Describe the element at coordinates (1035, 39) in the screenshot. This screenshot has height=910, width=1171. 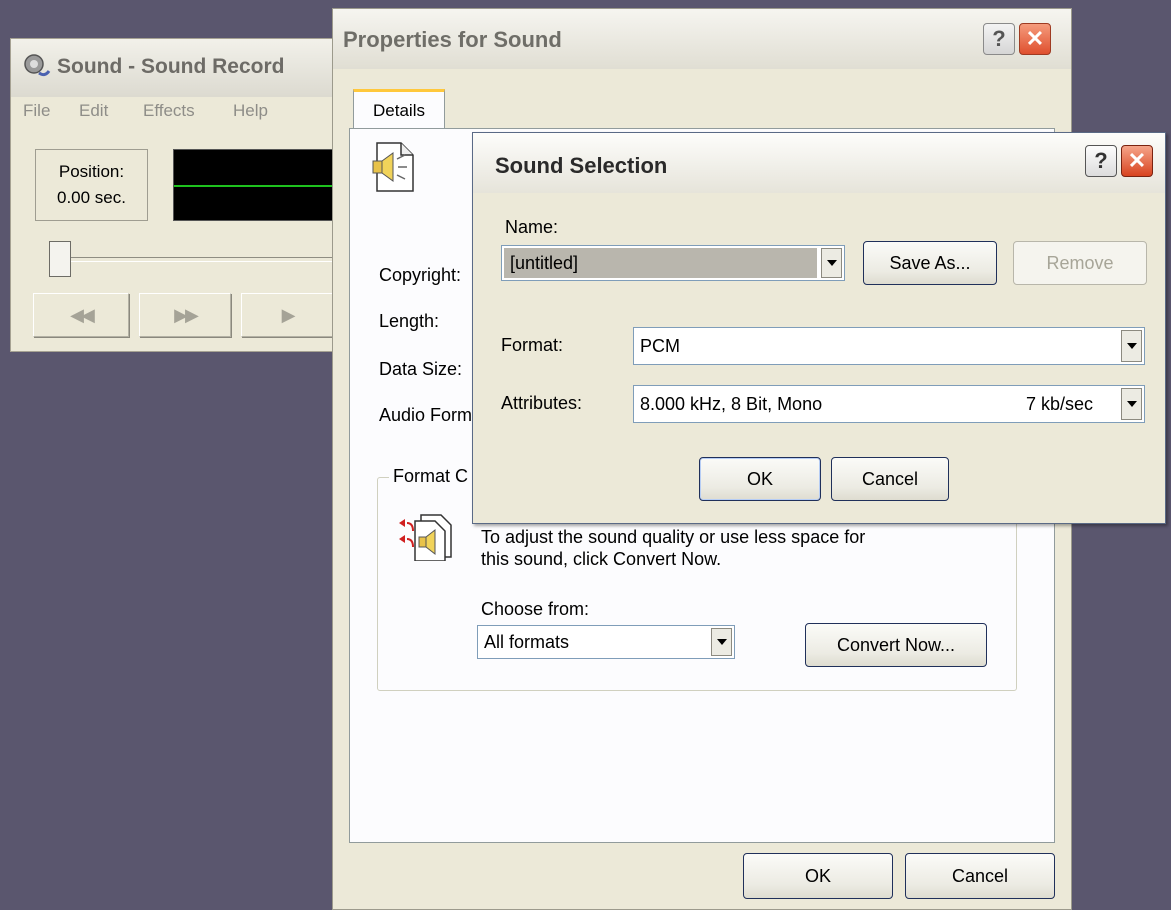
I see `properties-close-button: ✕` at that location.